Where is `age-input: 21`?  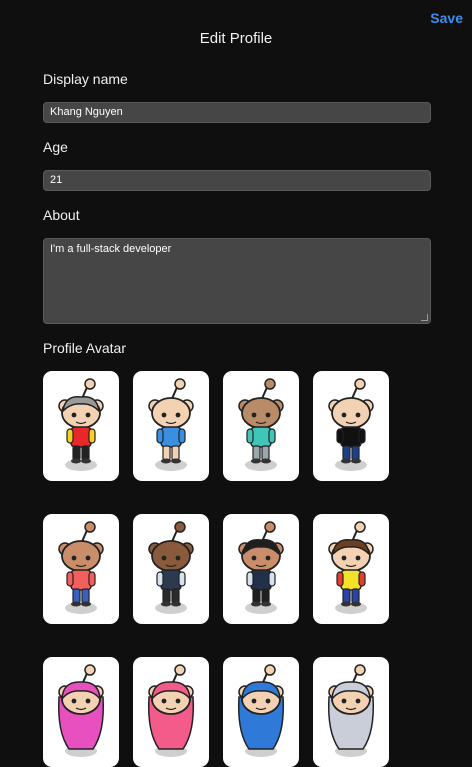 age-input: 21 is located at coordinates (237, 180).